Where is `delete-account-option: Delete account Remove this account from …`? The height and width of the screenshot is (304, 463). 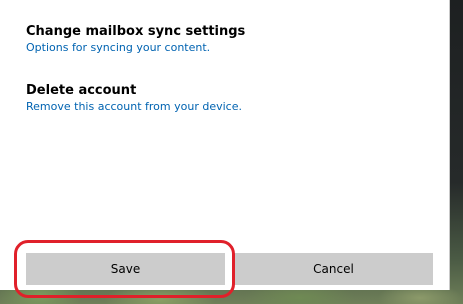 delete-account-option: Delete account Remove this account from … is located at coordinates (134, 99).